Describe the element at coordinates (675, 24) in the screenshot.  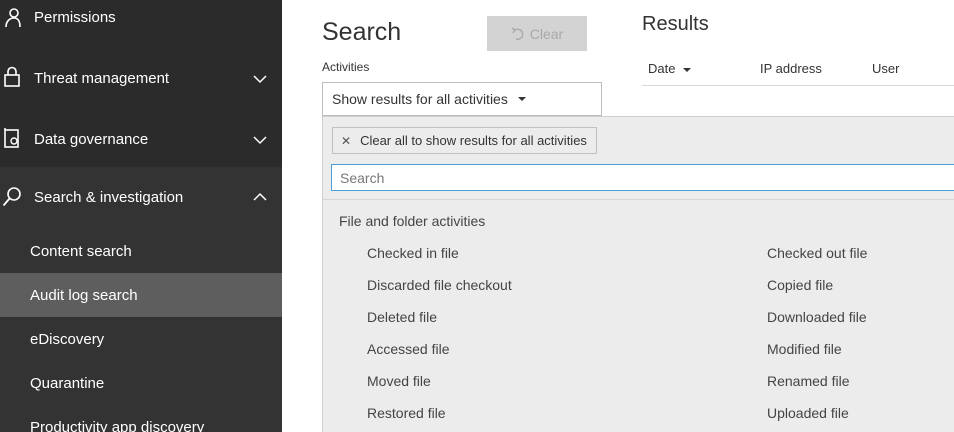
I see `results-title: Results` at that location.